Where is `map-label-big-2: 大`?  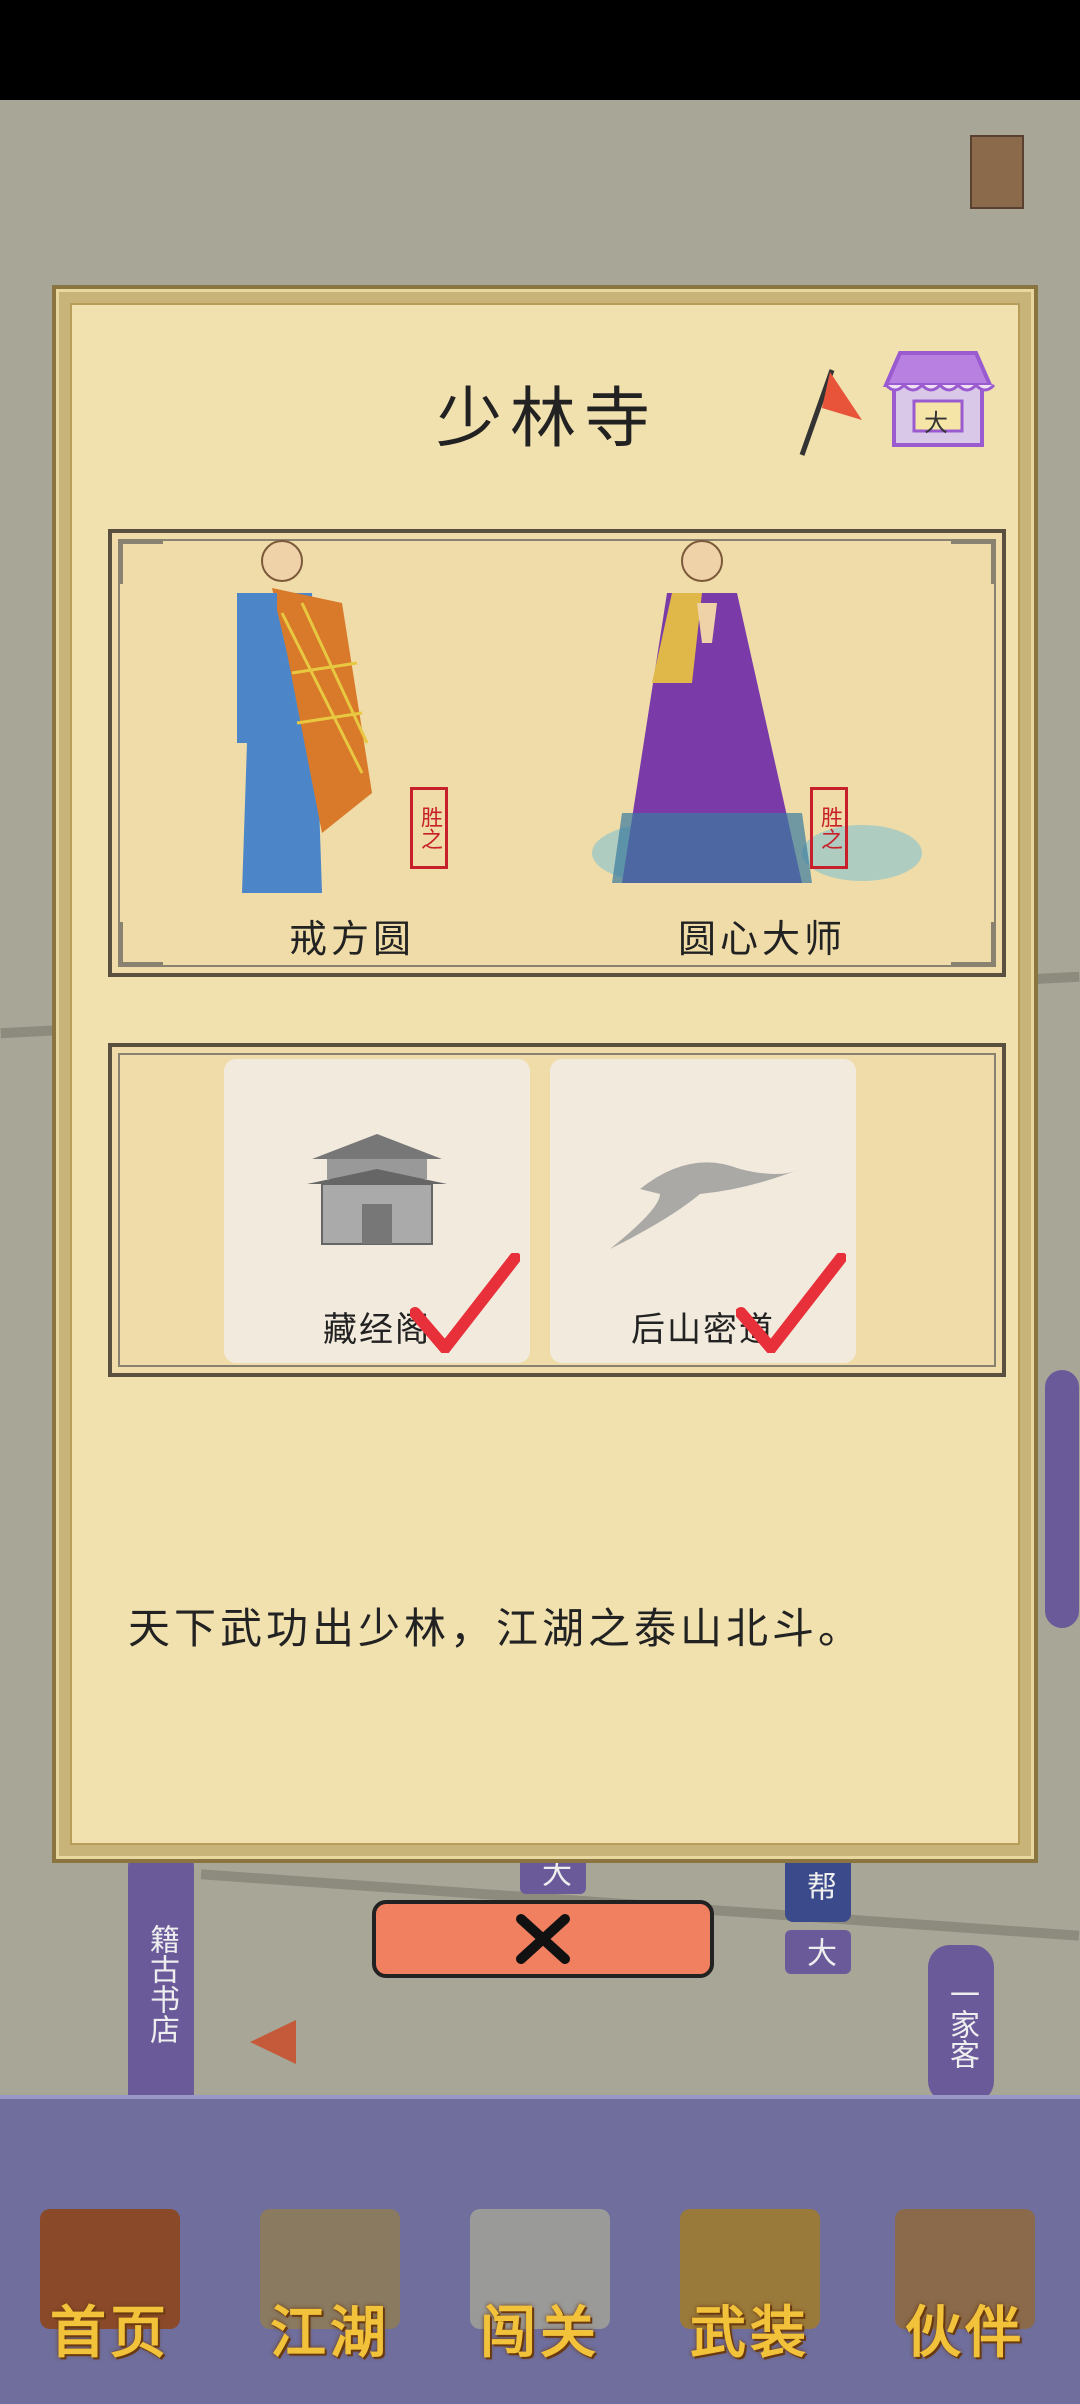 map-label-big-2: 大 is located at coordinates (818, 1952).